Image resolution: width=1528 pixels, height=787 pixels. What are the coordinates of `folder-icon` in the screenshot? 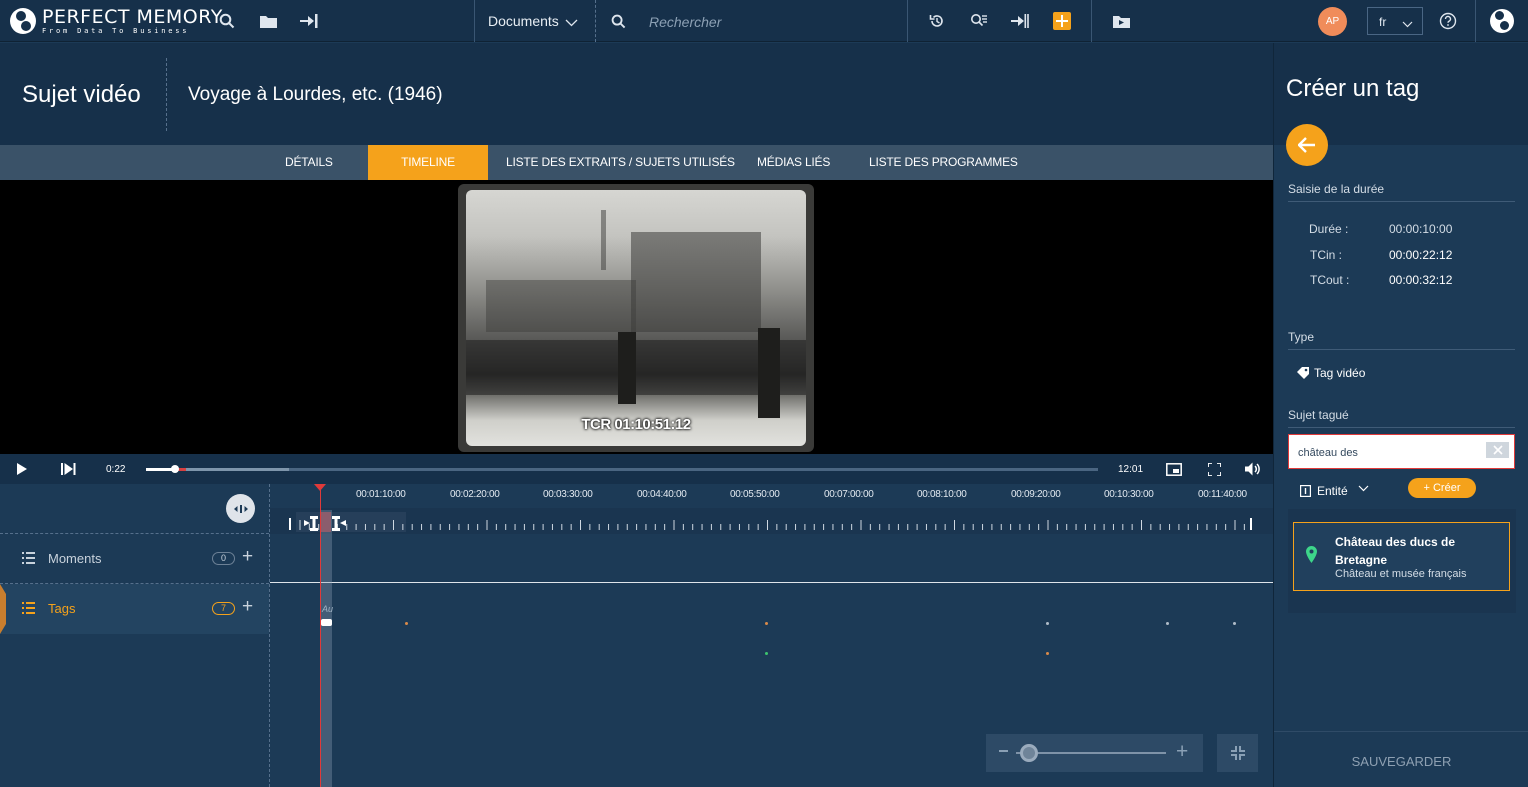 It's located at (268, 21).